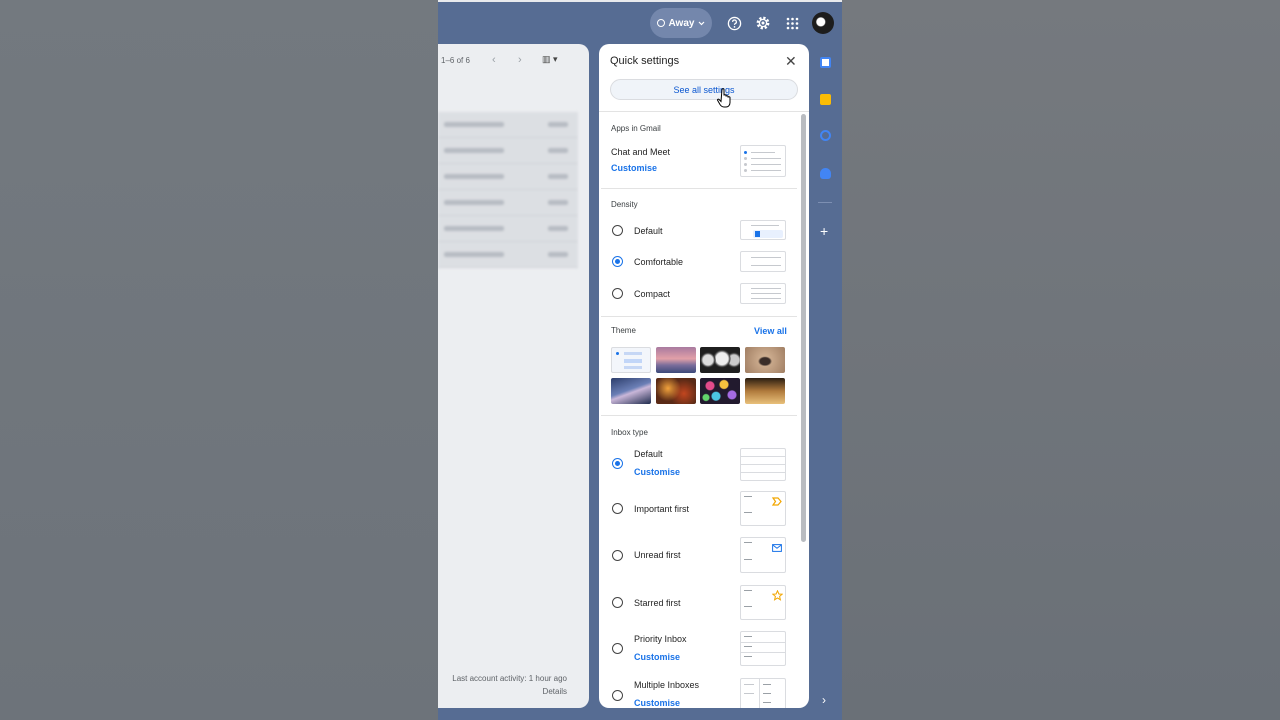  I want to click on theme-metal-spheres-thumb, so click(720, 360).